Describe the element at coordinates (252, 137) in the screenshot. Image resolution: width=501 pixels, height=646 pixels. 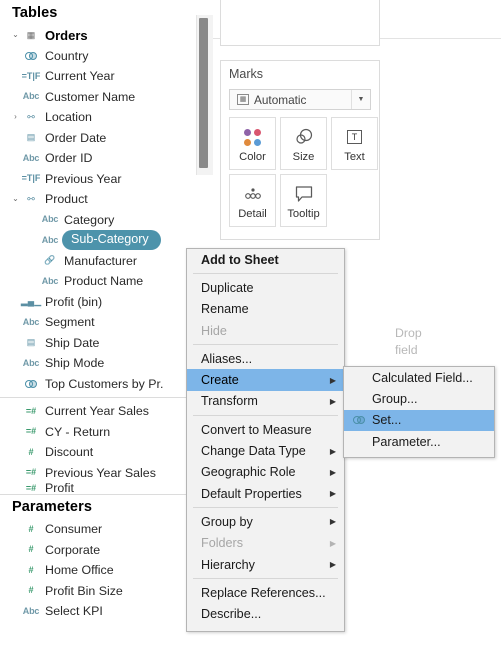
I see `color-dots-icon` at that location.